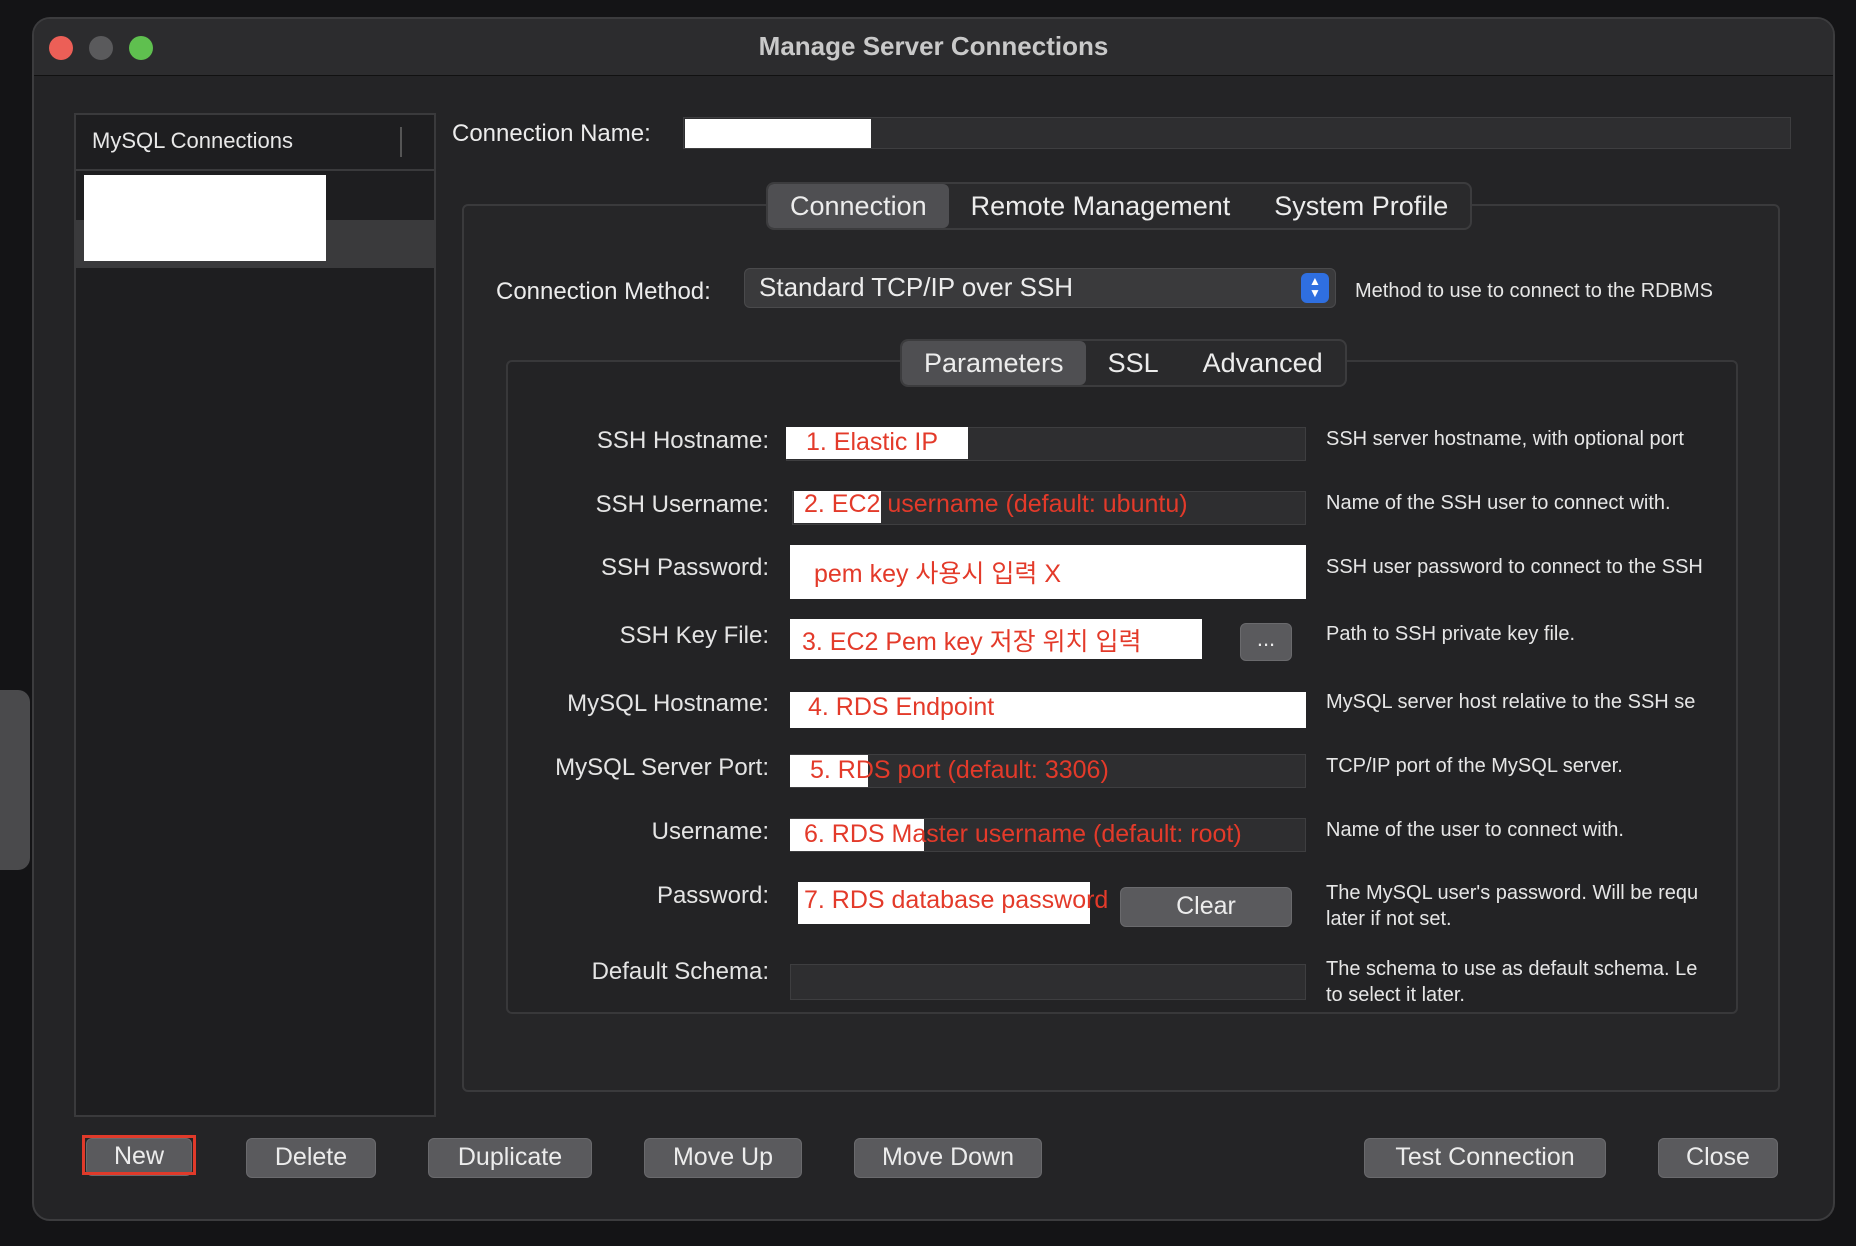 This screenshot has height=1246, width=1856. I want to click on tab-remote-management: Remote Management, so click(1101, 206).